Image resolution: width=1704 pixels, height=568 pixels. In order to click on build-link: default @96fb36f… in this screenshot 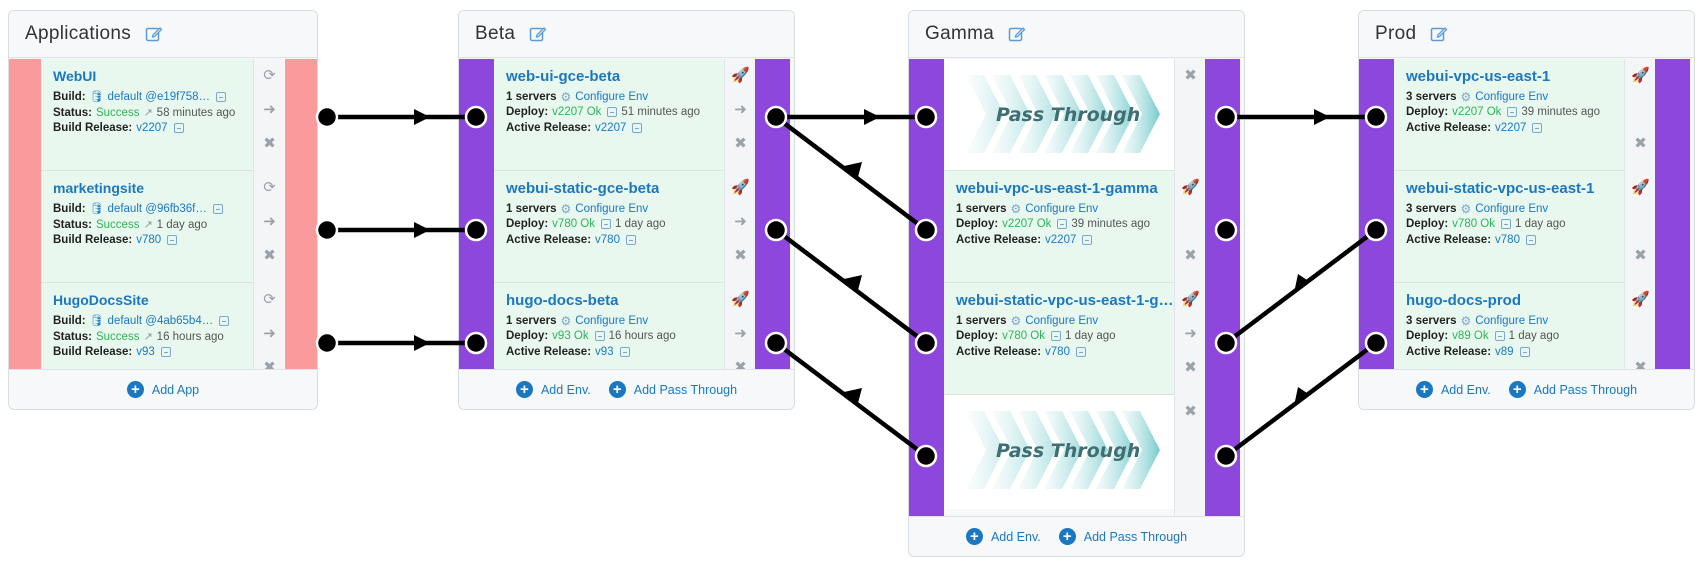, I will do `click(157, 209)`.